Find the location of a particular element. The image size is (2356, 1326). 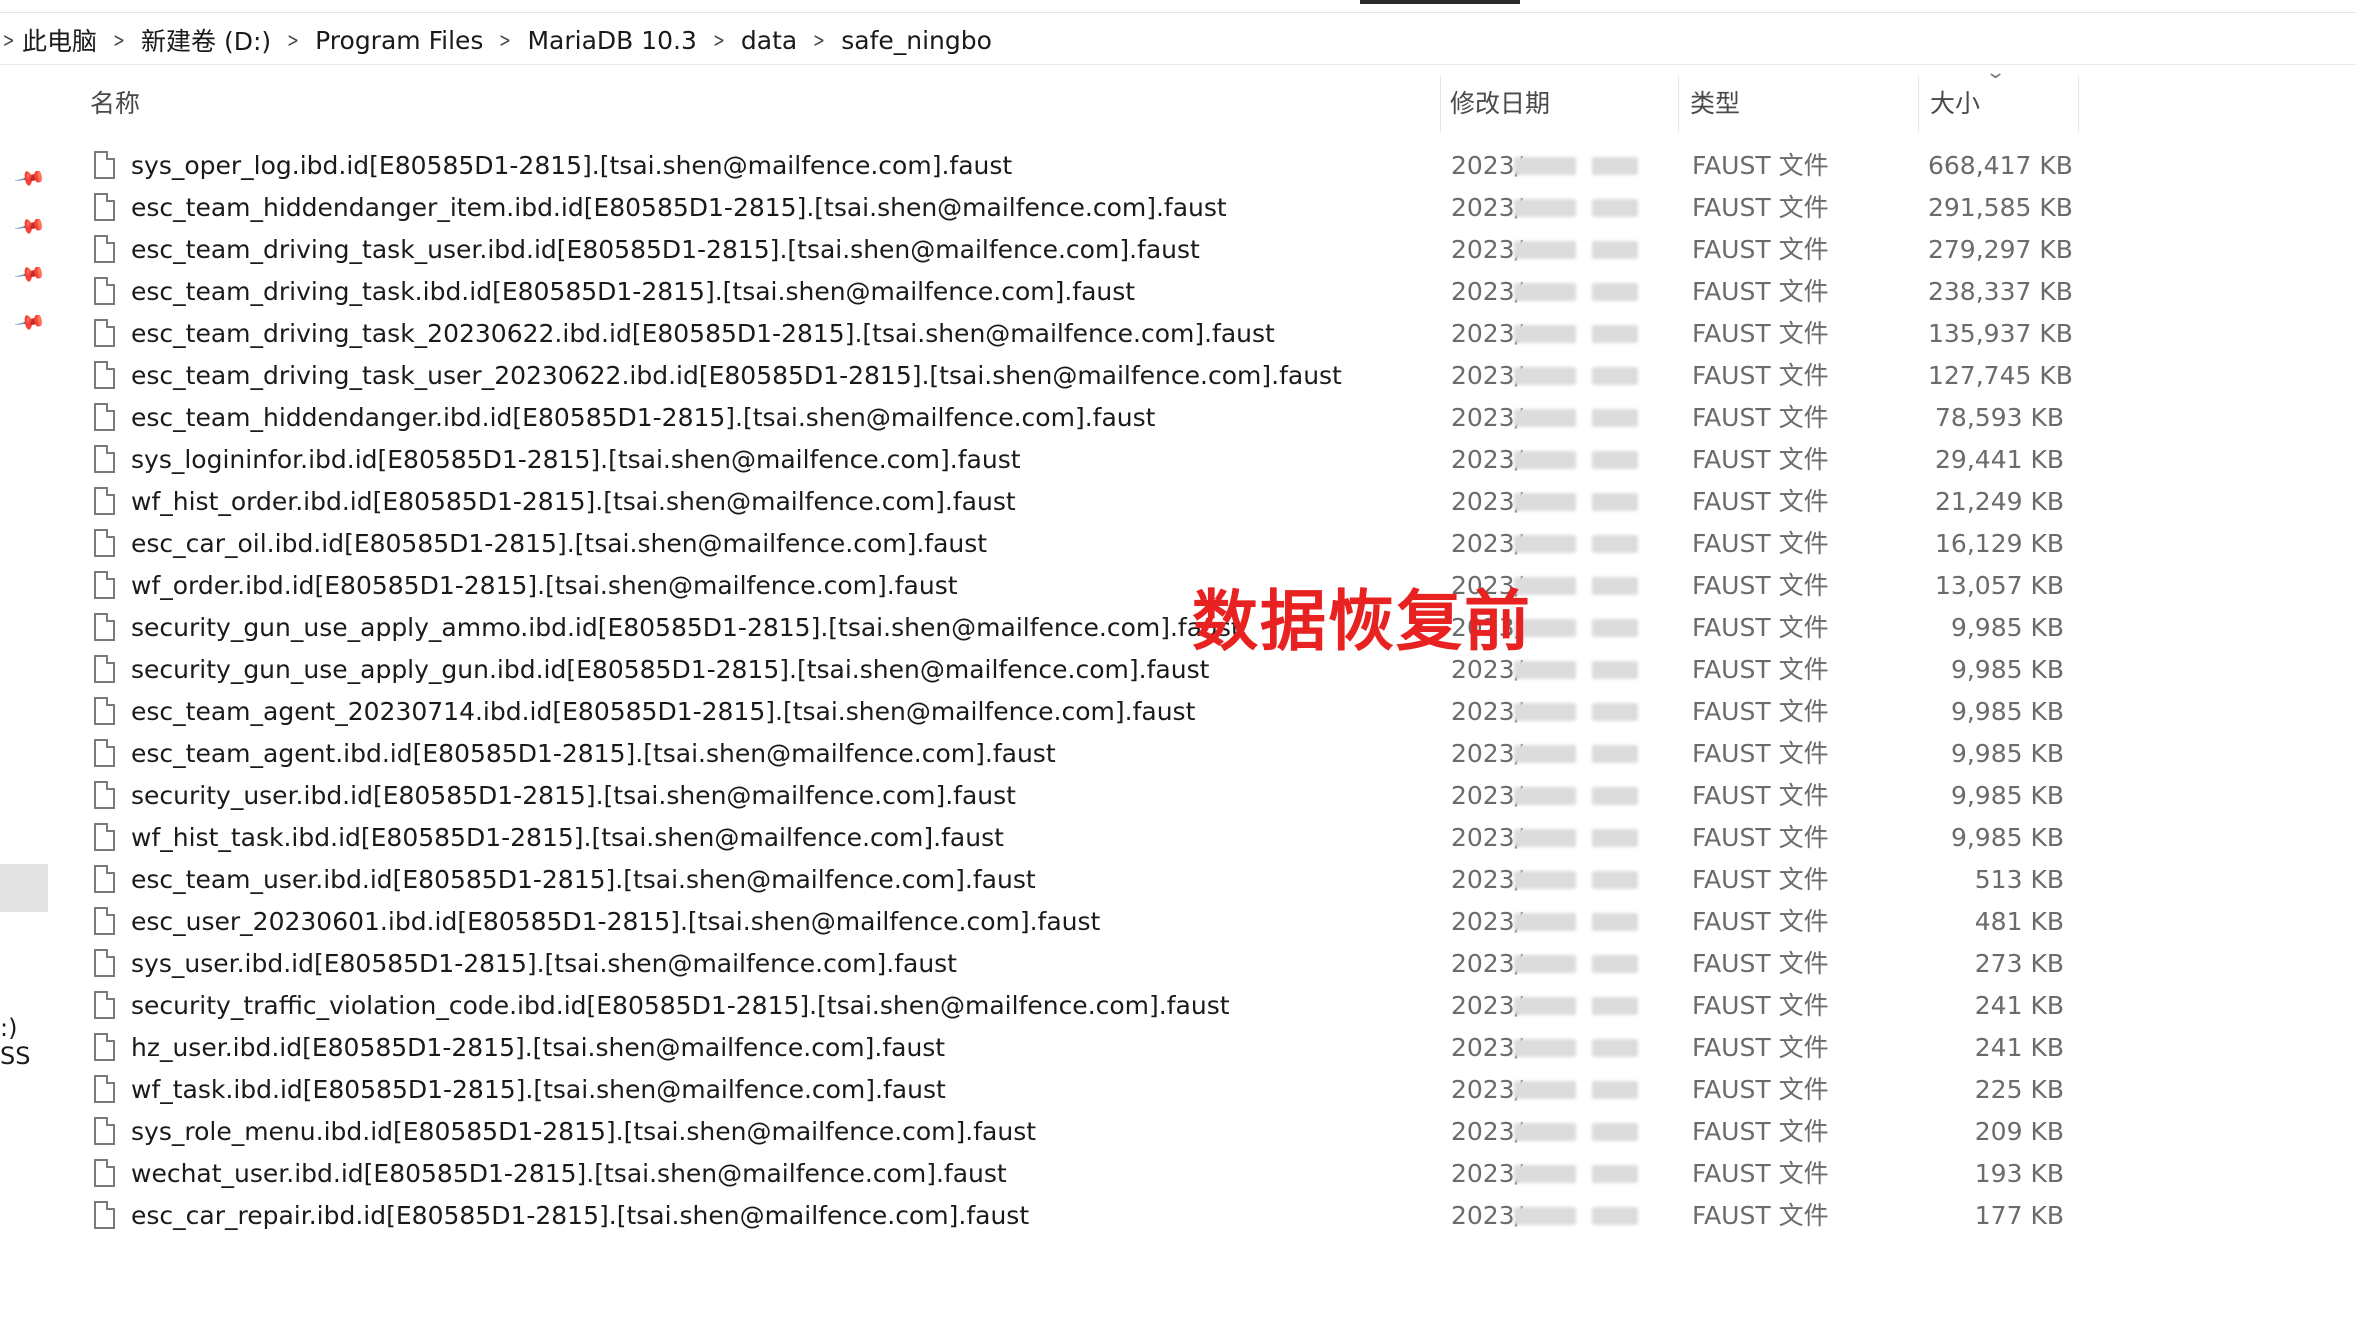

column-header-name: 名称 is located at coordinates (115, 104).